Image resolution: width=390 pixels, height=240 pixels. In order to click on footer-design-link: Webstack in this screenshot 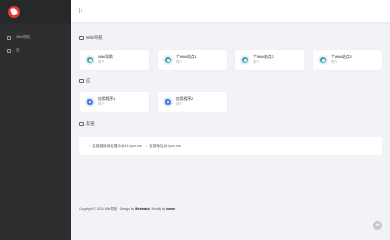, I will do `click(142, 209)`.